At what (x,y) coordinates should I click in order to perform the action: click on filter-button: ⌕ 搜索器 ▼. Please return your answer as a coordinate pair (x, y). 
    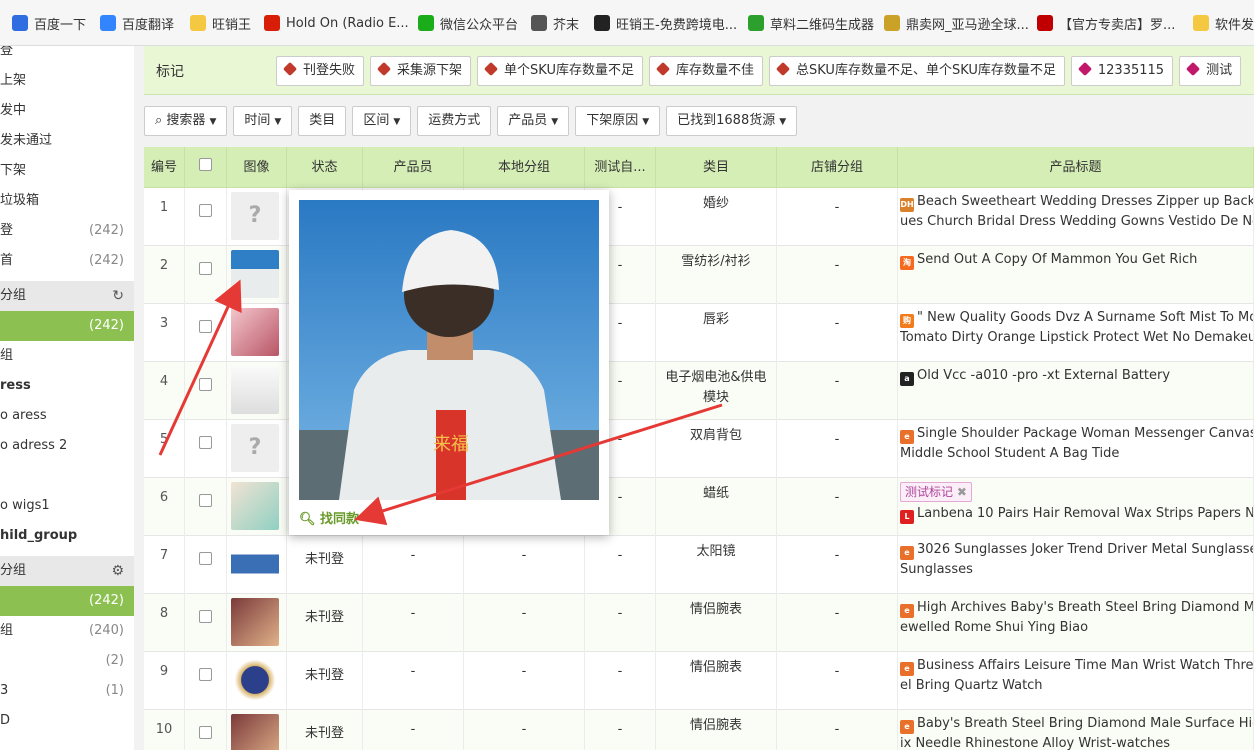
    Looking at the image, I should click on (186, 121).